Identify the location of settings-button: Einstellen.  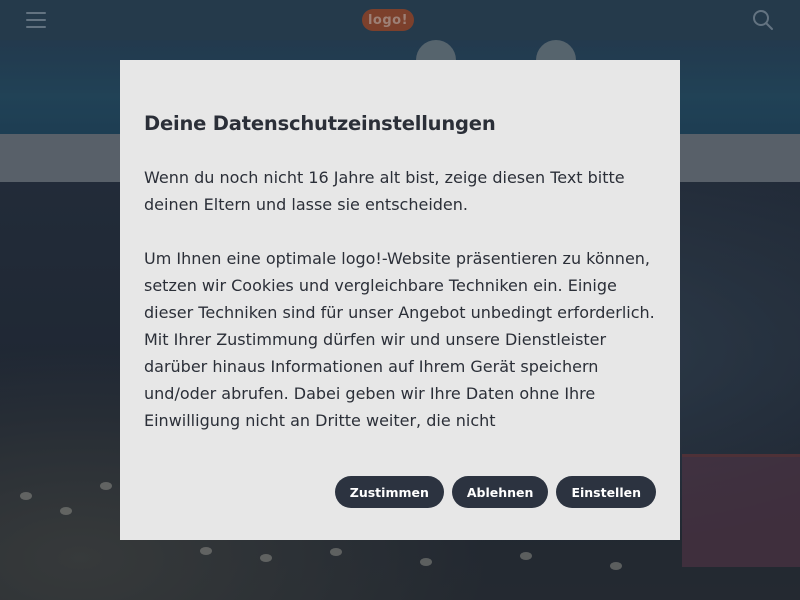
(606, 492).